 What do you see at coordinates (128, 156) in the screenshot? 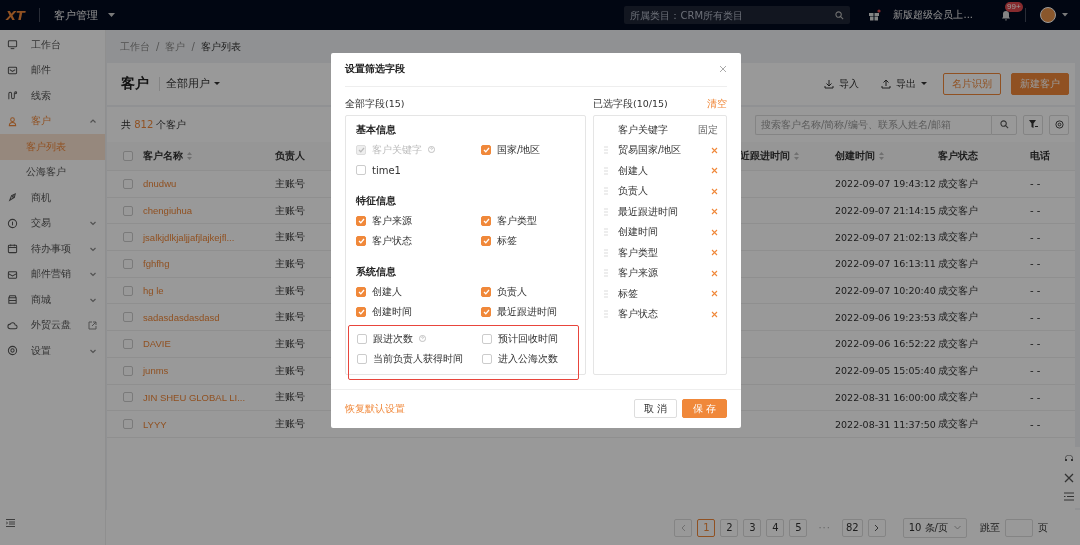
I see `select-all-checkbox` at bounding box center [128, 156].